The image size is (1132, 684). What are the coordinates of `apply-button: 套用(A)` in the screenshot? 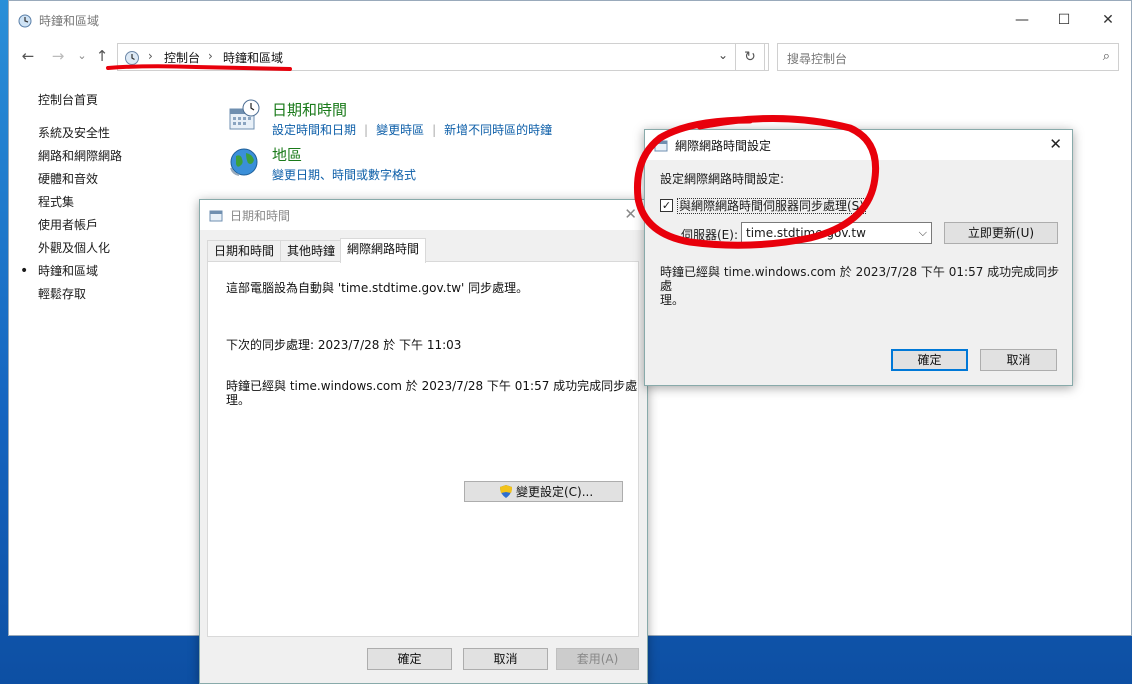 It's located at (597, 659).